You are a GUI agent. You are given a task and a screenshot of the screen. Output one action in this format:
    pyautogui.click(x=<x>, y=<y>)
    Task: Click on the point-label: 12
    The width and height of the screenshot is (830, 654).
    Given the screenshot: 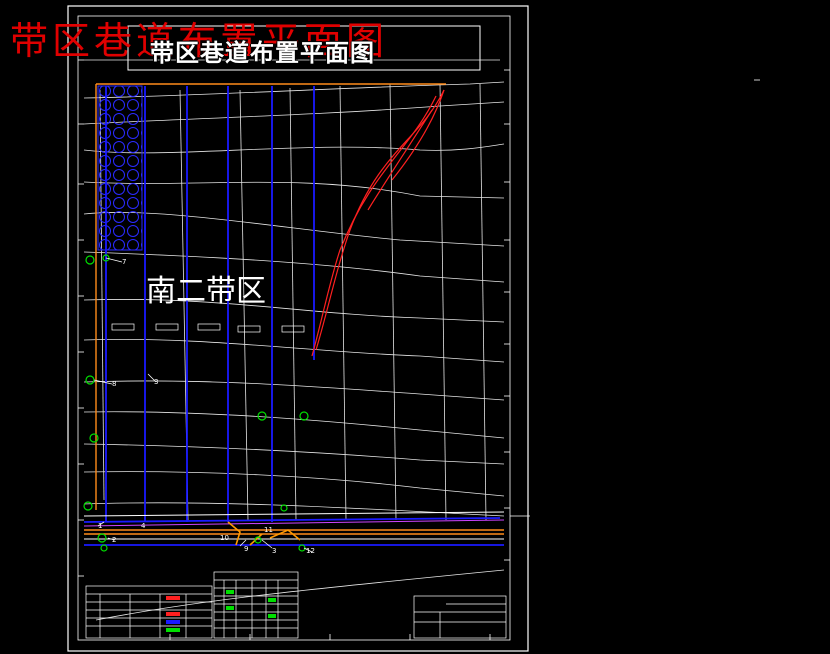 What is the action you would take?
    pyautogui.click(x=310, y=551)
    